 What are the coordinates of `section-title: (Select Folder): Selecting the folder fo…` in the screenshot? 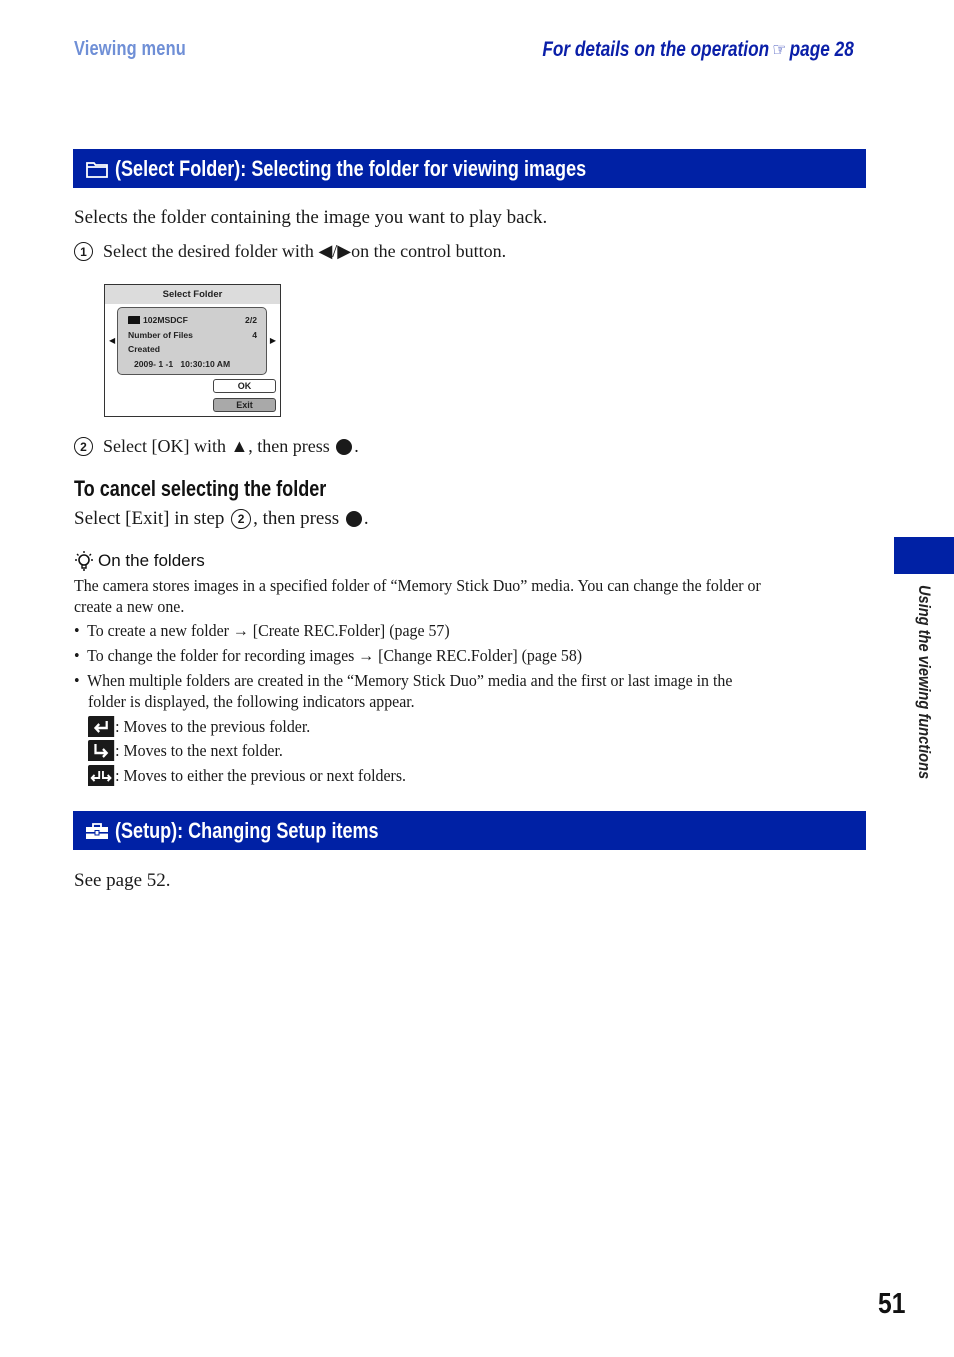 It's located at (351, 168).